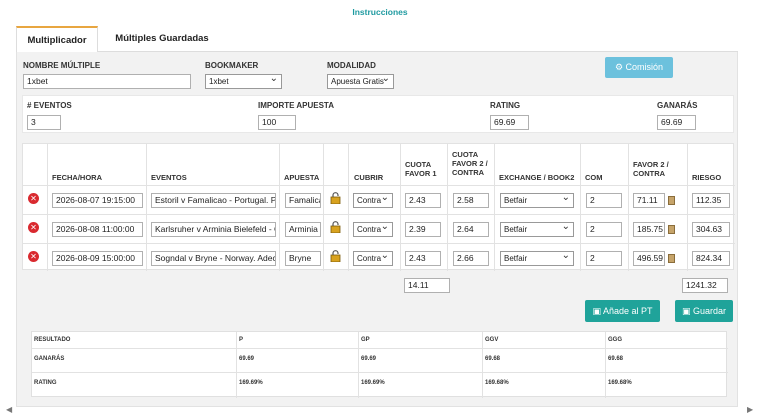 The image size is (760, 417). I want to click on th-favor2-contra: FAVOR 2 / CONTRA, so click(651, 169).